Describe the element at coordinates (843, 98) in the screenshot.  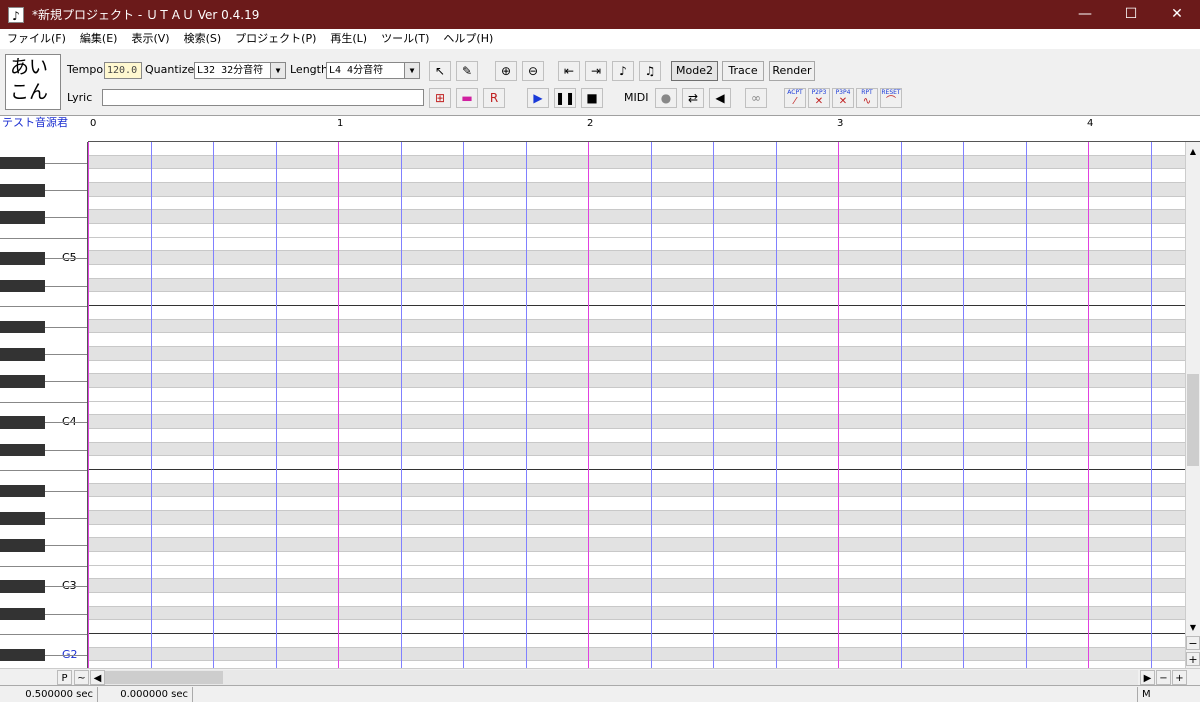
I see `p3p4-button: P3P4 ✕` at that location.